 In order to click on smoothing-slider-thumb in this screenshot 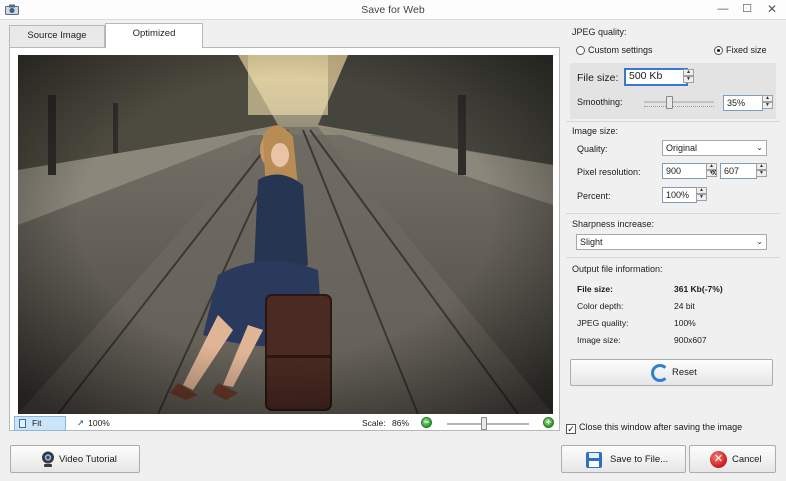, I will do `click(670, 102)`.